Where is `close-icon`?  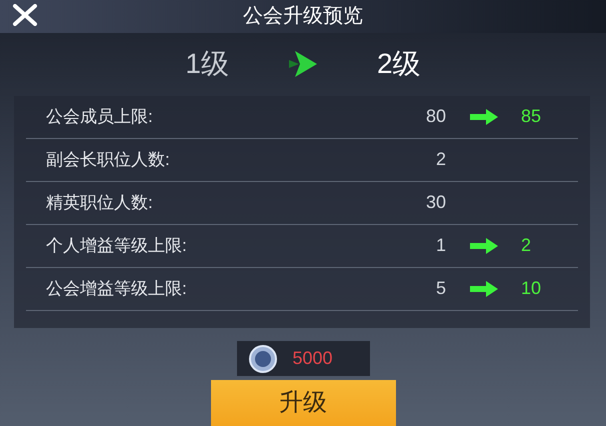 close-icon is located at coordinates (25, 15).